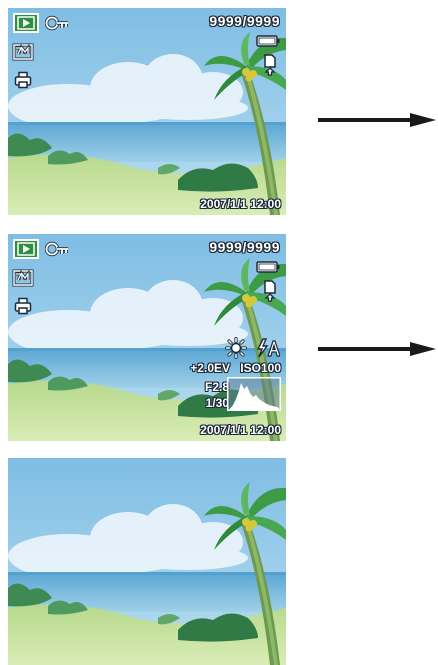  Describe the element at coordinates (236, 348) in the screenshot. I see `white-balance-sun-icon` at that location.